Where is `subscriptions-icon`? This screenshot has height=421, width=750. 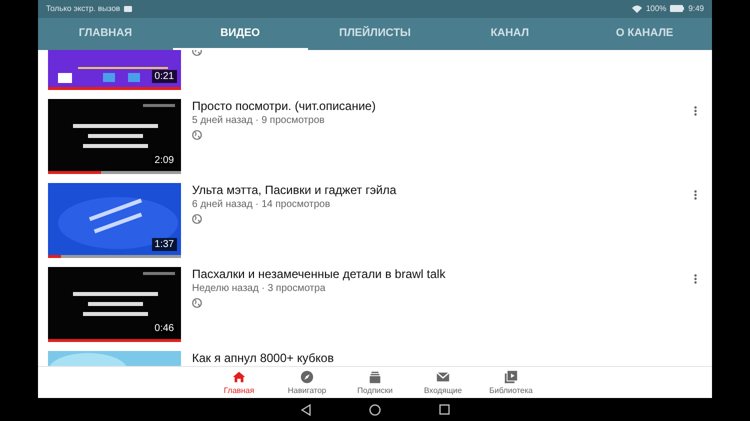 subscriptions-icon is located at coordinates (375, 377).